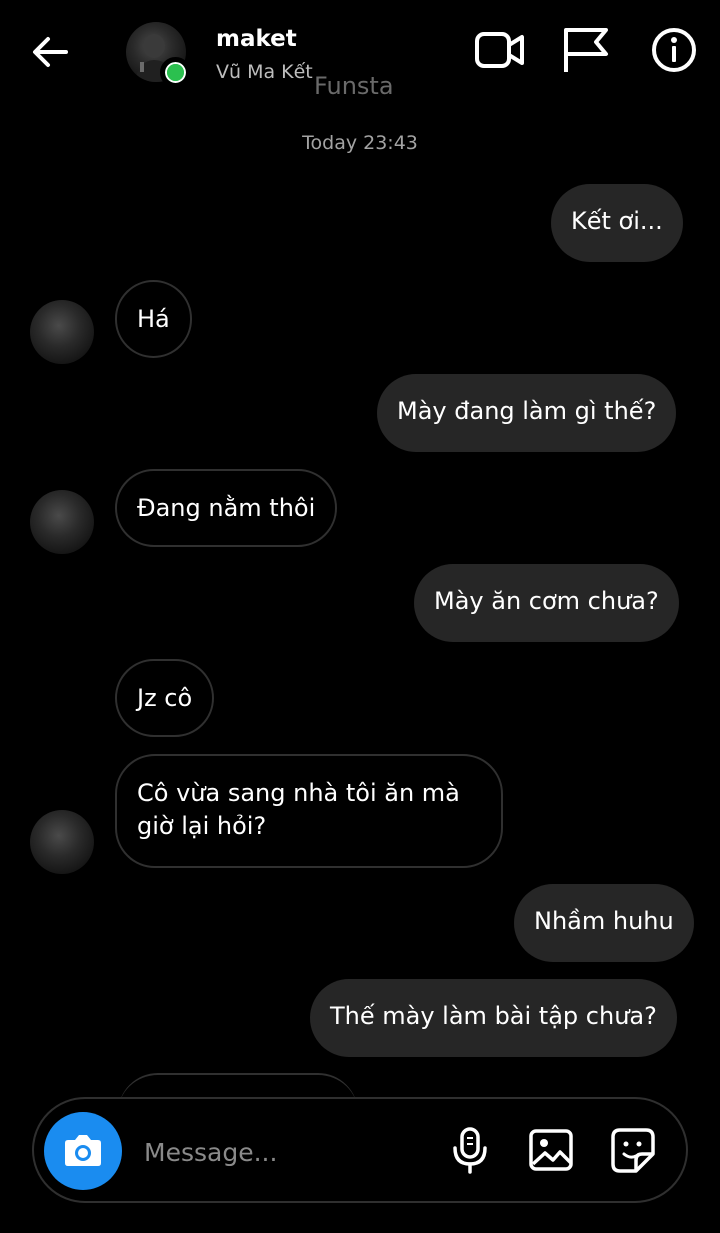 This screenshot has width=720, height=1233. What do you see at coordinates (165, 698) in the screenshot?
I see `message-incoming: Jz cô` at bounding box center [165, 698].